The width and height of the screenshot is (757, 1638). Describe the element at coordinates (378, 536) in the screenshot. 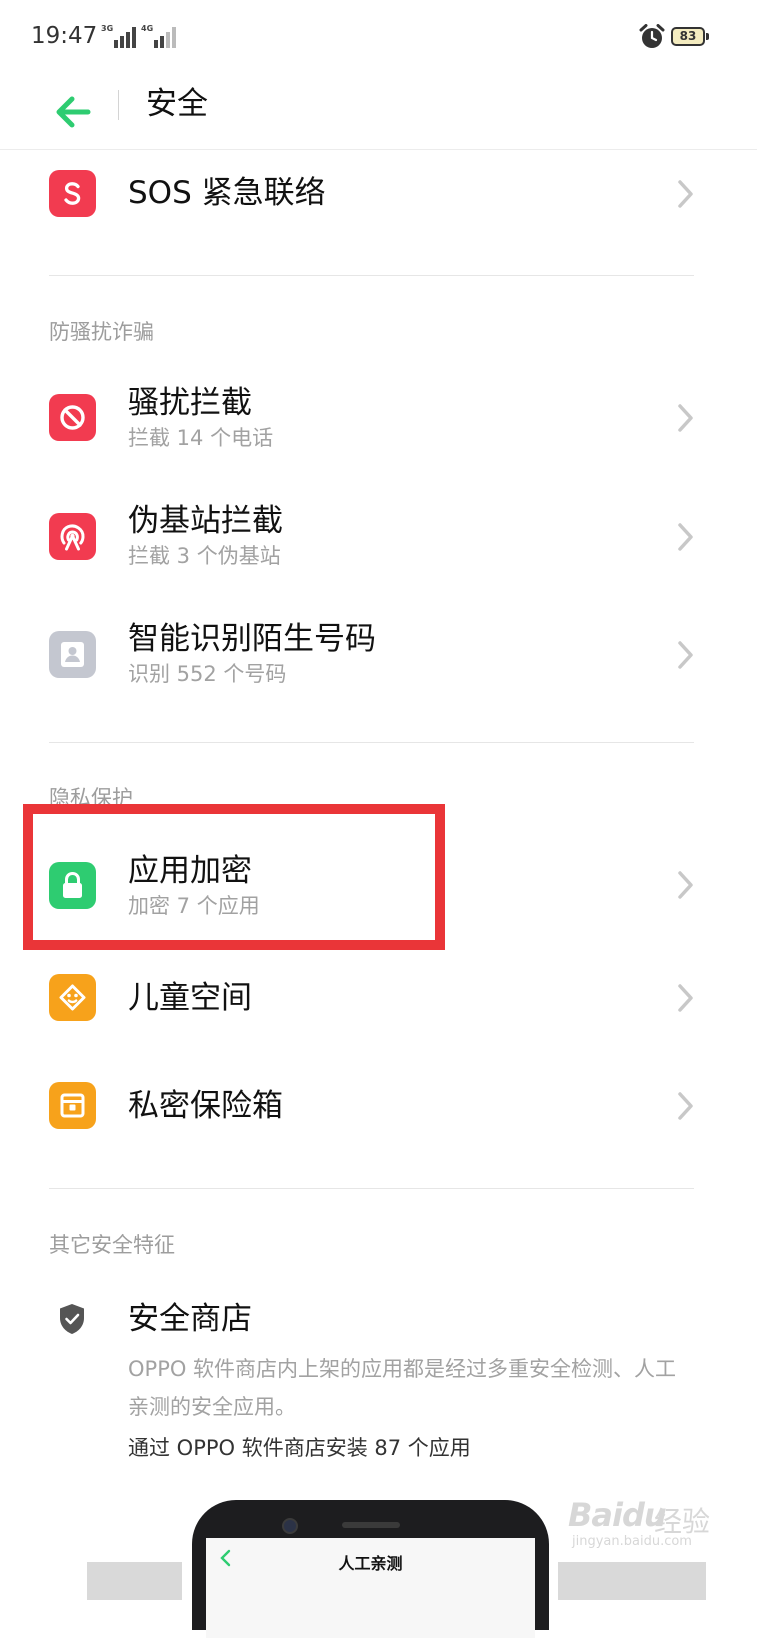

I see `fake-base-station-row: 伪基站拦截 拦截 3 个伪基站` at that location.